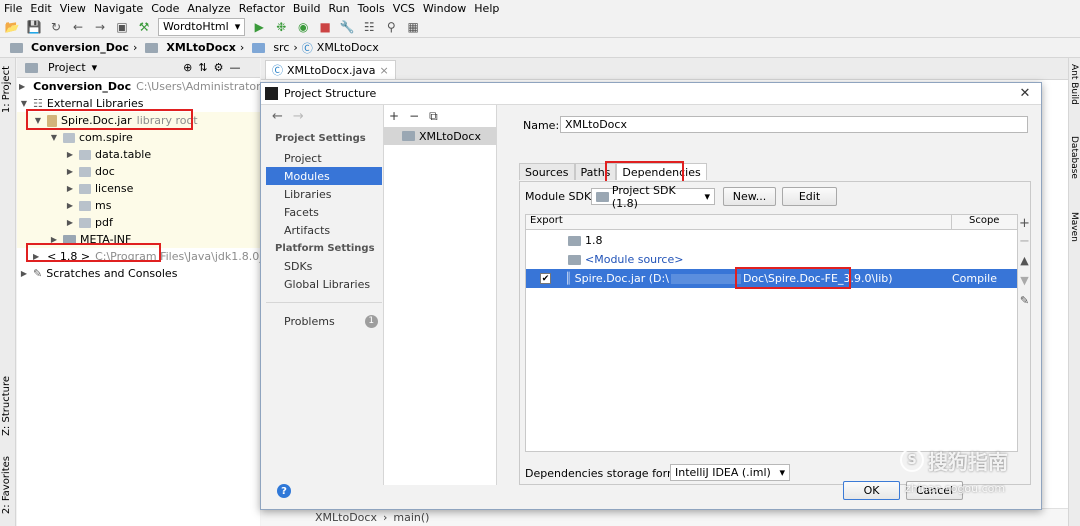 The width and height of the screenshot is (1080, 526). Describe the element at coordinates (433, 116) in the screenshot. I see `copy-icon: ⧉` at that location.